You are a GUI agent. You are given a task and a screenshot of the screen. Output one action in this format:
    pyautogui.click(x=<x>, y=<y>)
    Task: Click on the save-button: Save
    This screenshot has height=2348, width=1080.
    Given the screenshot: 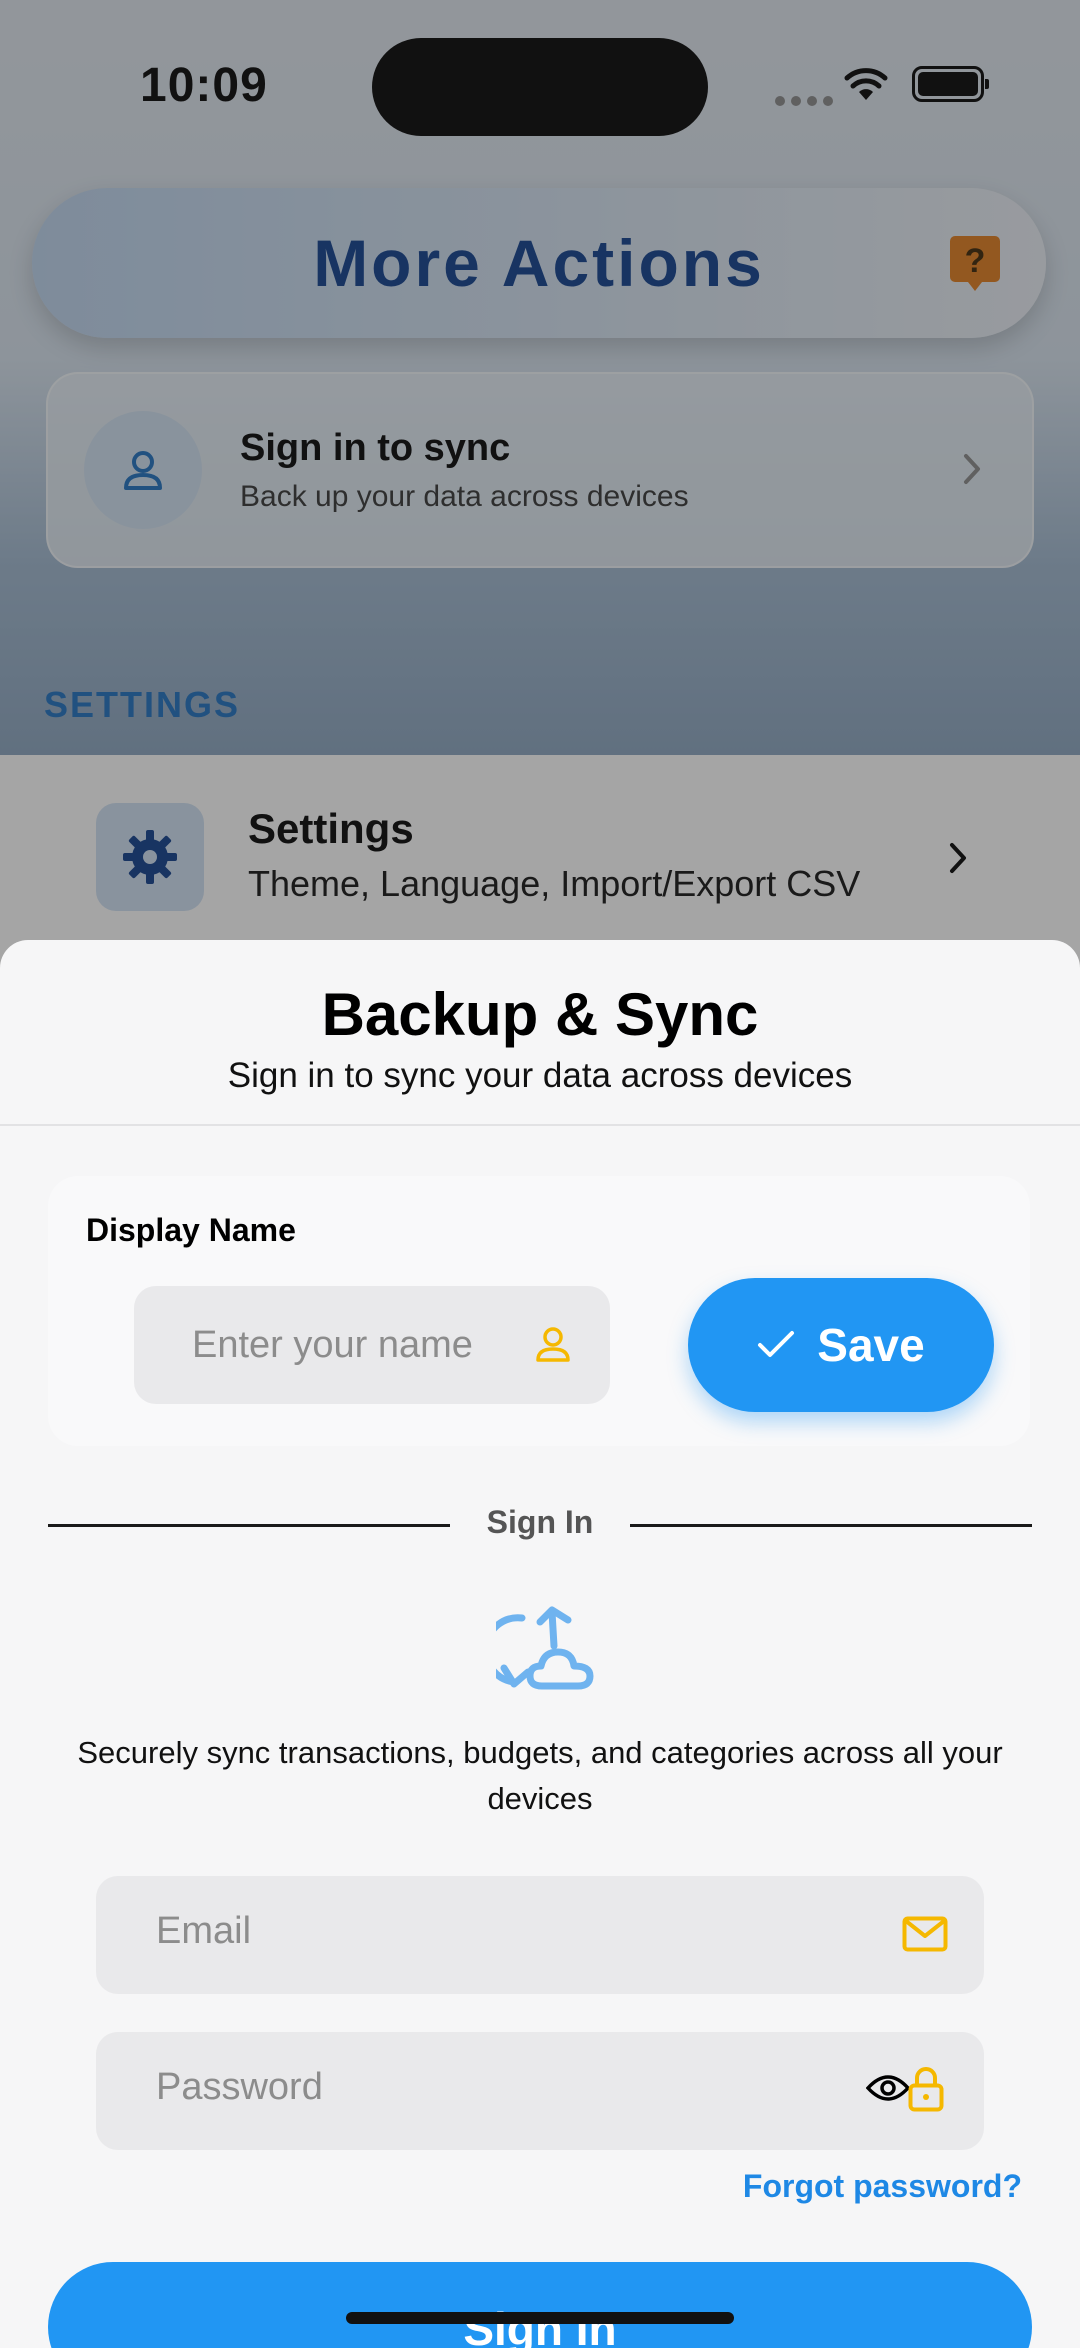 What is the action you would take?
    pyautogui.click(x=841, y=1345)
    